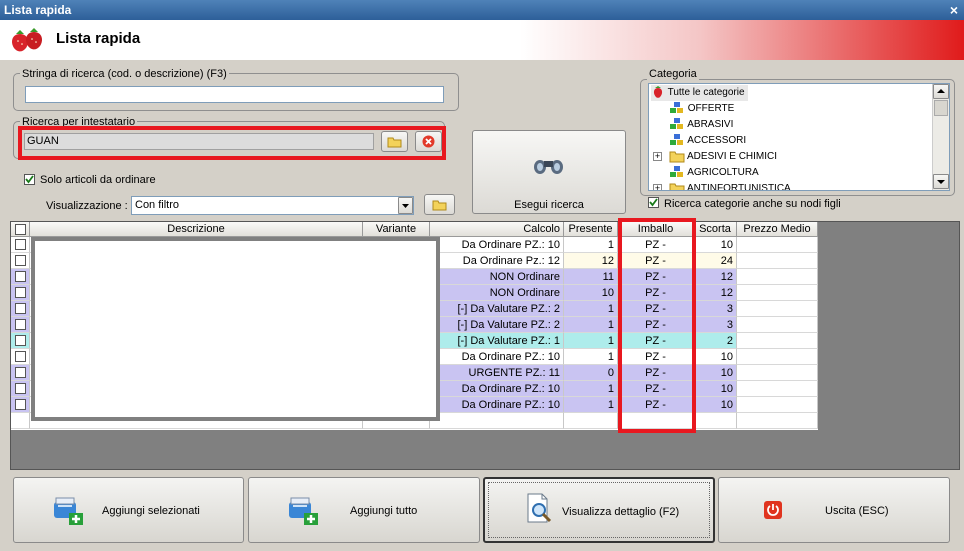 The width and height of the screenshot is (964, 551). I want to click on check-icon, so click(653, 202).